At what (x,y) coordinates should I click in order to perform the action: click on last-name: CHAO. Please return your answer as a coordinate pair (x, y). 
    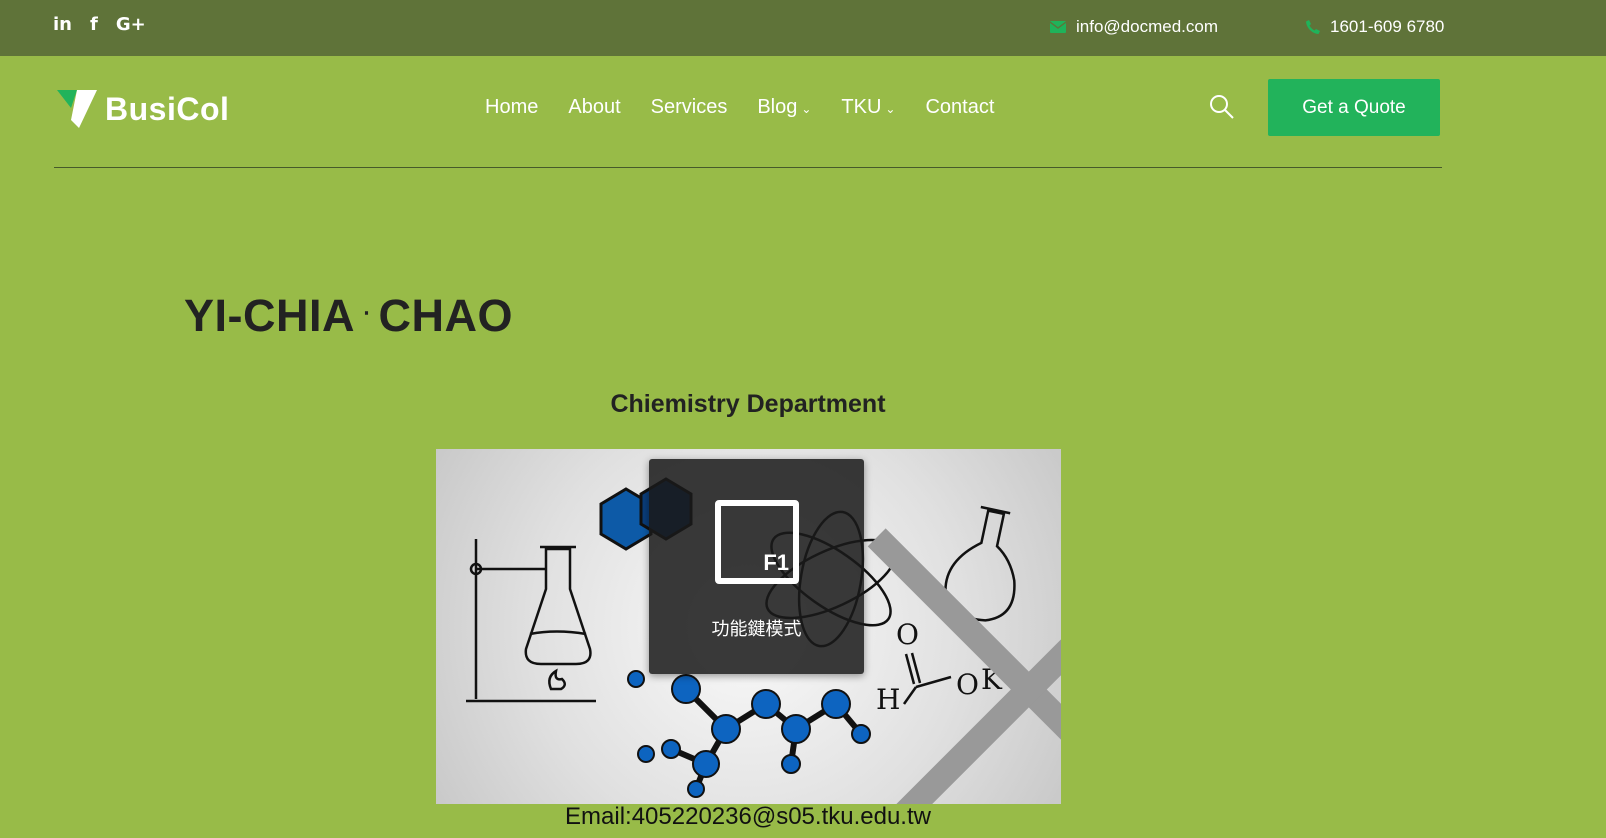
    Looking at the image, I should click on (445, 315).